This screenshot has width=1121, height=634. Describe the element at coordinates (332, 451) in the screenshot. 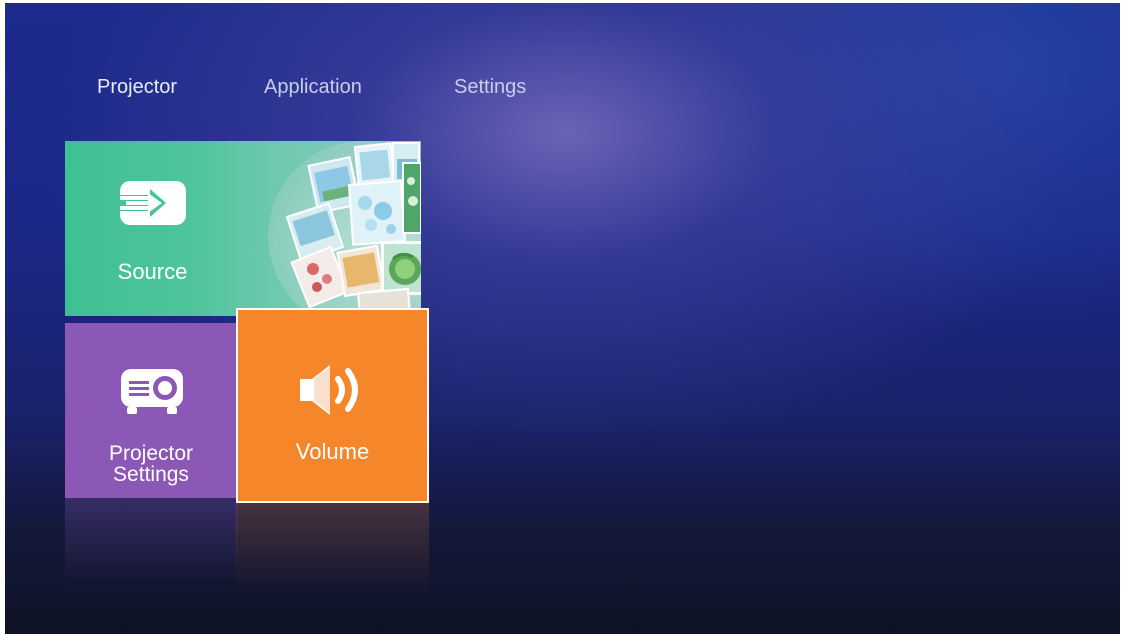

I see `volume-label: Volume` at that location.